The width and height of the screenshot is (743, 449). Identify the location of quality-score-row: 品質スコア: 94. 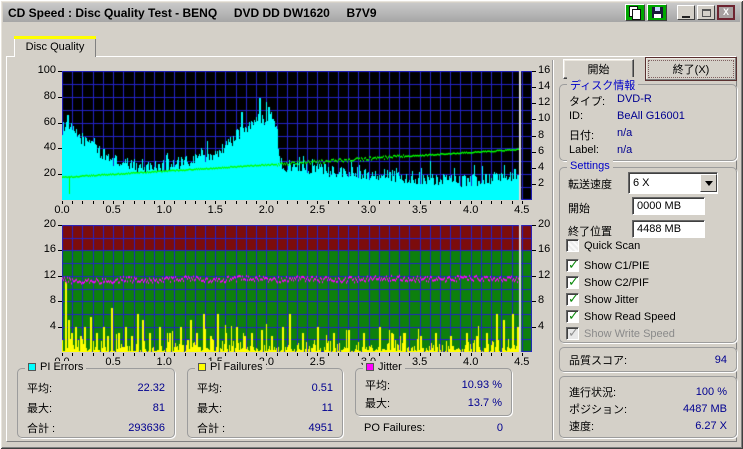
(648, 359).